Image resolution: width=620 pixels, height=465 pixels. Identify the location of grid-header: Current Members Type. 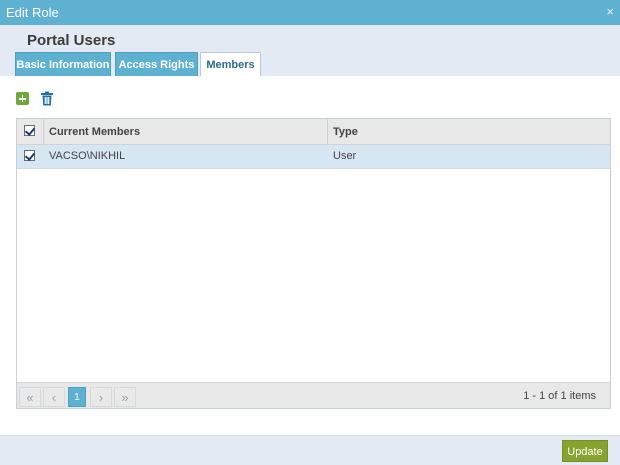
(313, 132).